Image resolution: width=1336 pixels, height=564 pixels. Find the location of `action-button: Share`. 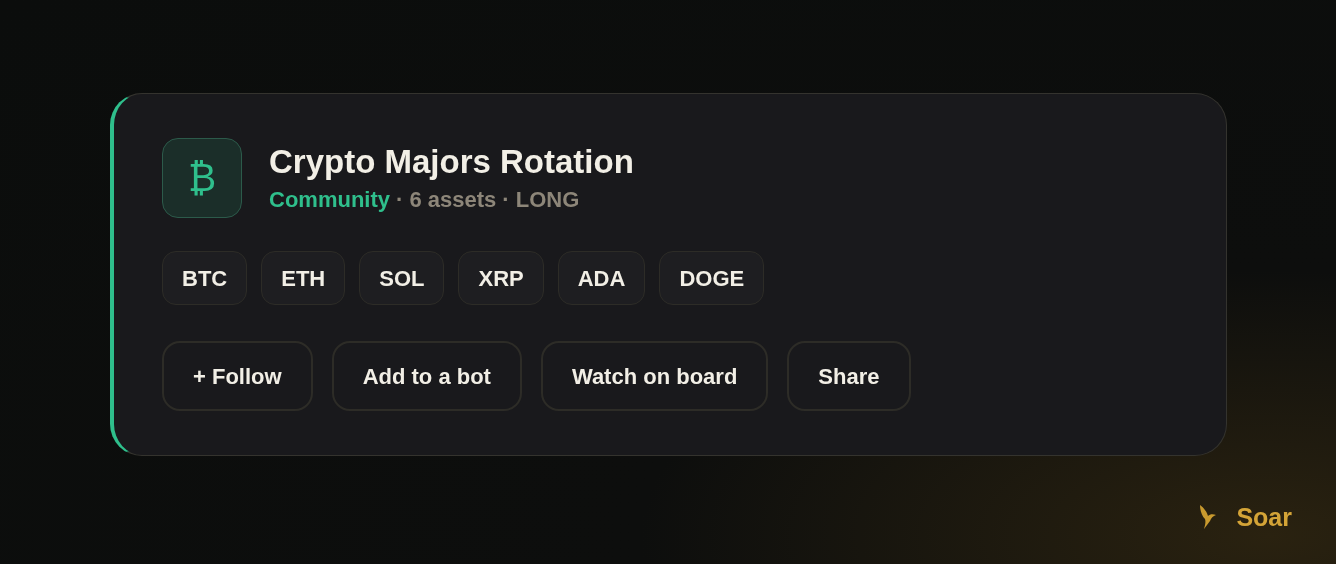

action-button: Share is located at coordinates (849, 376).